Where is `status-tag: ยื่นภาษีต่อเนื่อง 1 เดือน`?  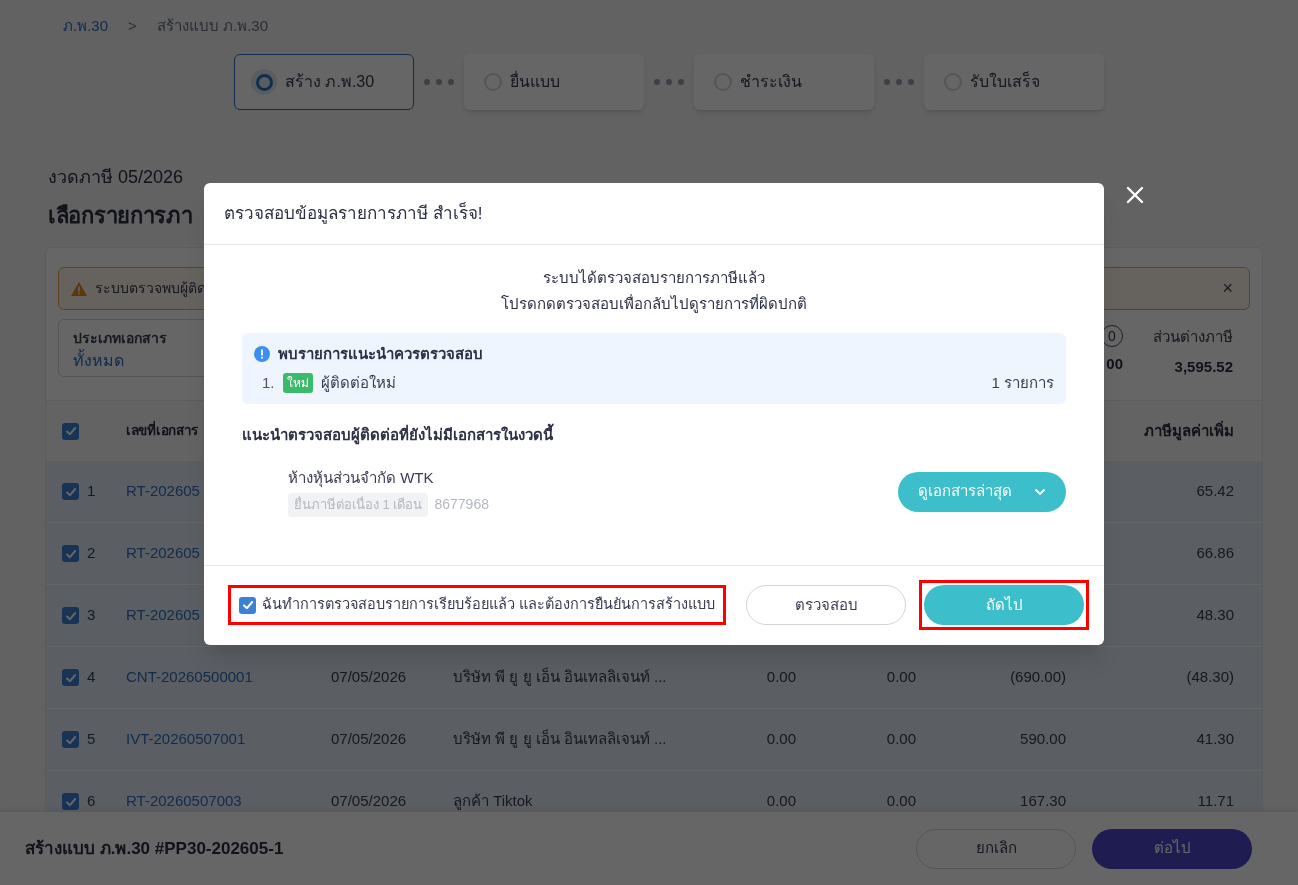
status-tag: ยื่นภาษีต่อเนื่อง 1 เดือน is located at coordinates (358, 505).